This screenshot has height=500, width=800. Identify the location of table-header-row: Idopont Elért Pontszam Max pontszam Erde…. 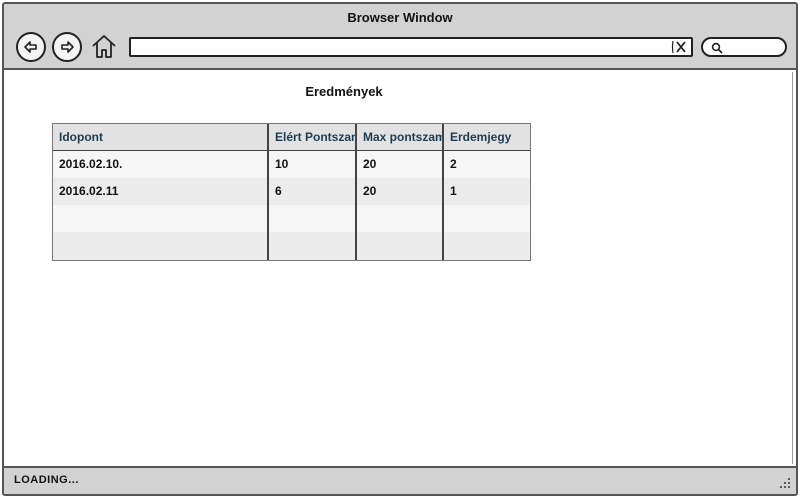
(291, 138).